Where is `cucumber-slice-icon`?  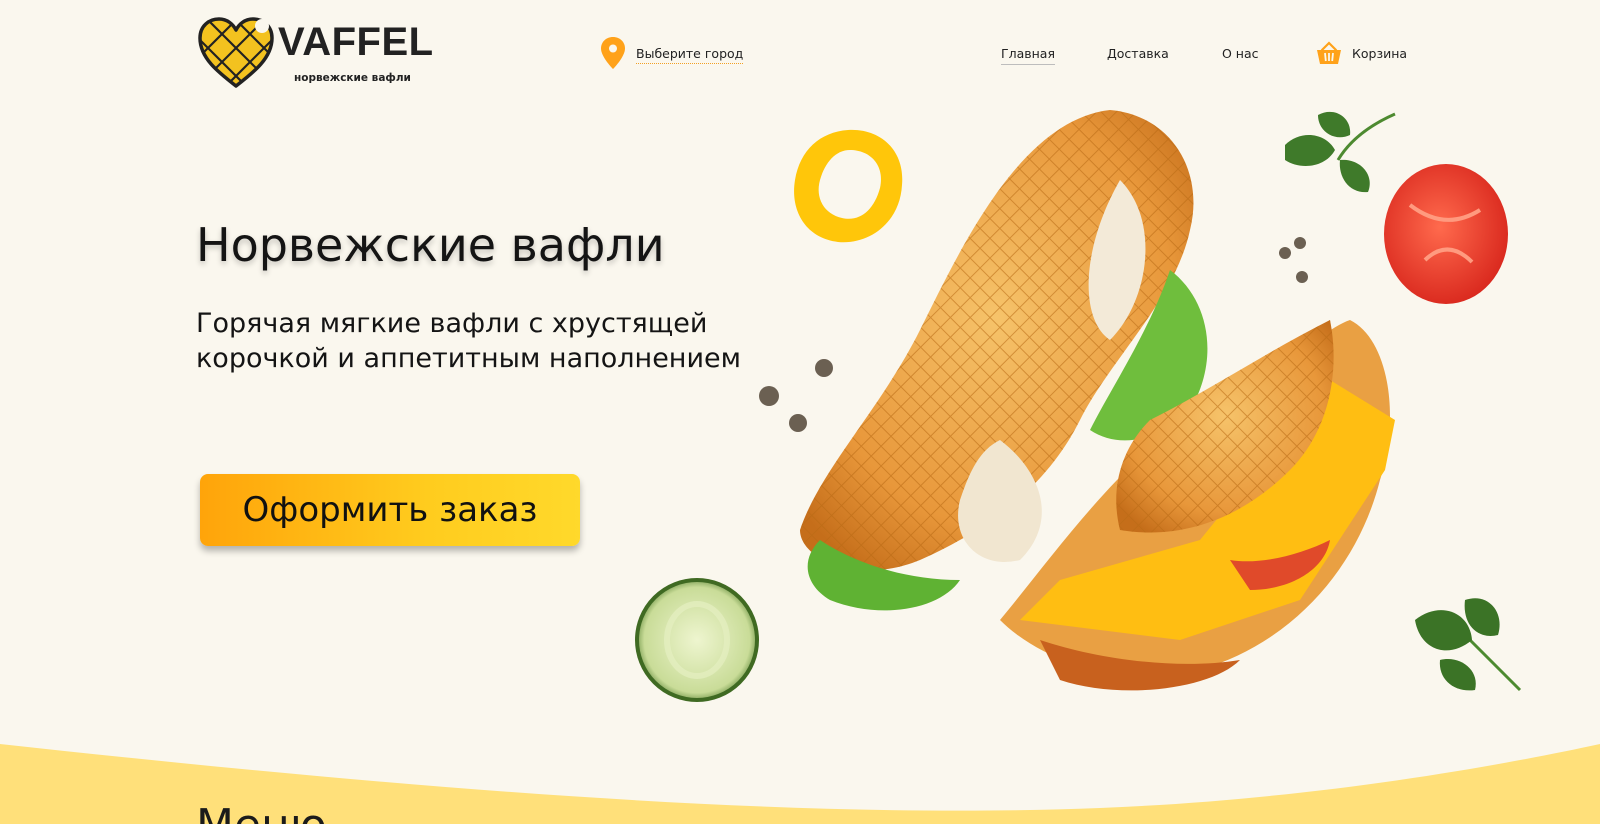 cucumber-slice-icon is located at coordinates (697, 640).